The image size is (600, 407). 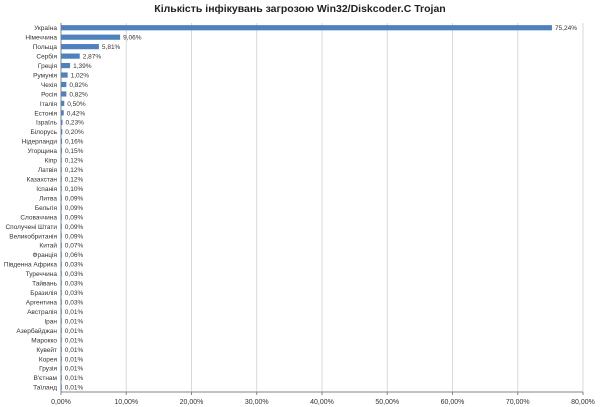 I want to click on x-tick-label: 10,00%, so click(x=126, y=402).